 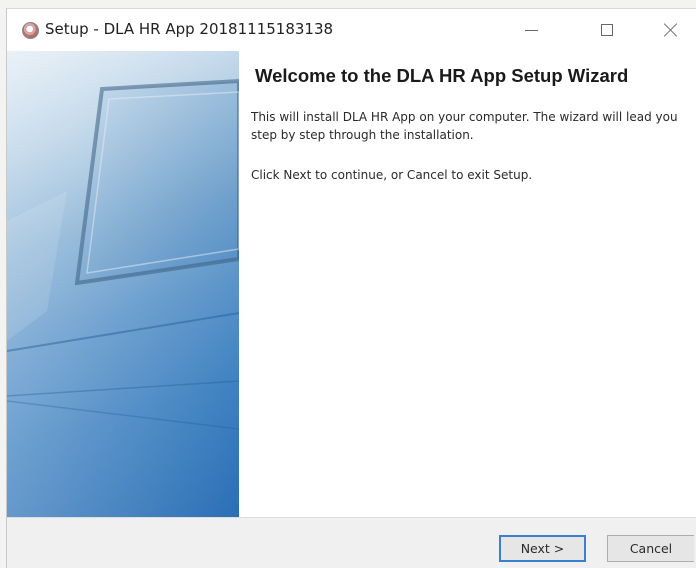 What do you see at coordinates (30, 30) in the screenshot?
I see `setup-disc-icon` at bounding box center [30, 30].